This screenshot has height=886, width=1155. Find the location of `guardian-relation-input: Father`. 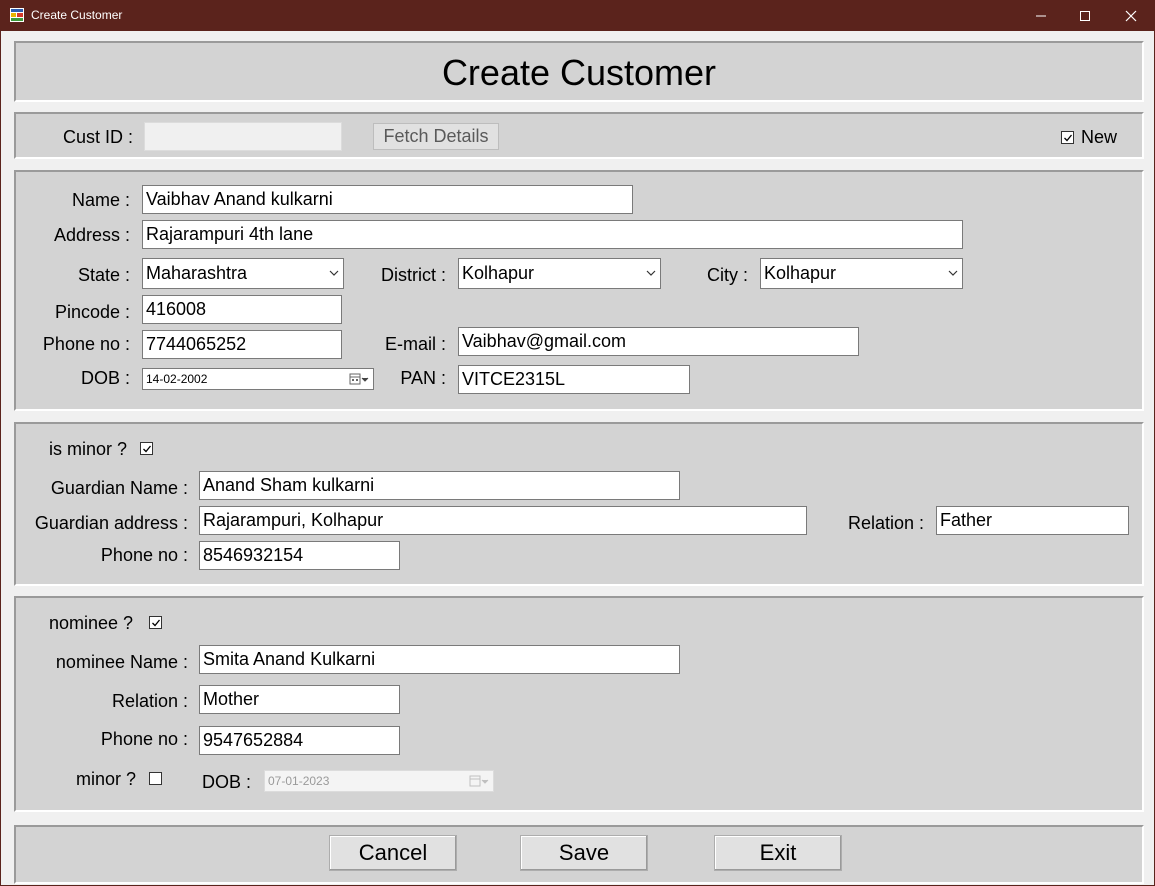

guardian-relation-input: Father is located at coordinates (1032, 520).